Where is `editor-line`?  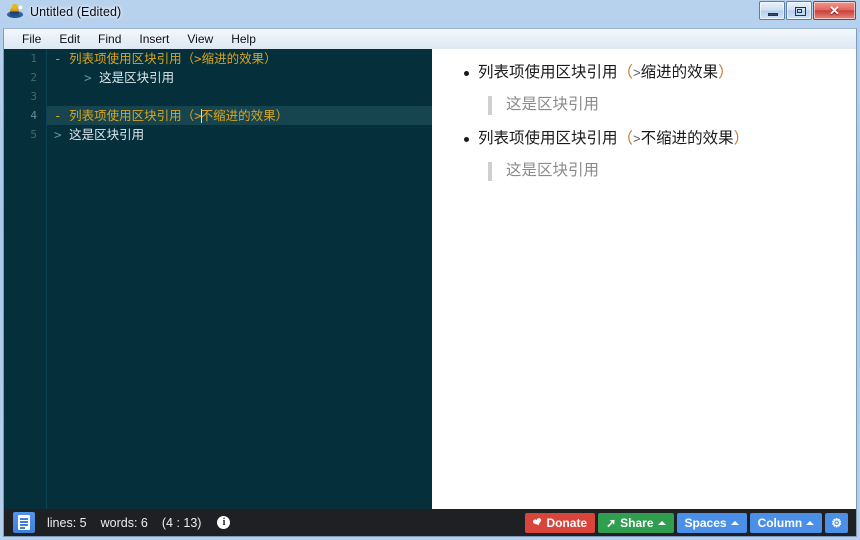
editor-line is located at coordinates (239, 96).